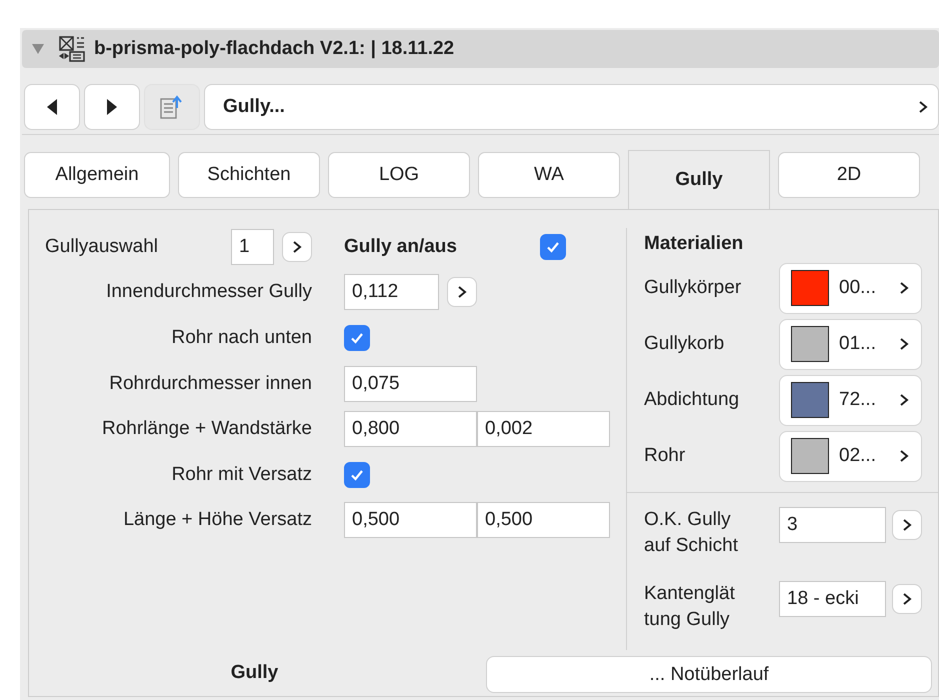  Describe the element at coordinates (249, 175) in the screenshot. I see `tab: Schichten` at that location.